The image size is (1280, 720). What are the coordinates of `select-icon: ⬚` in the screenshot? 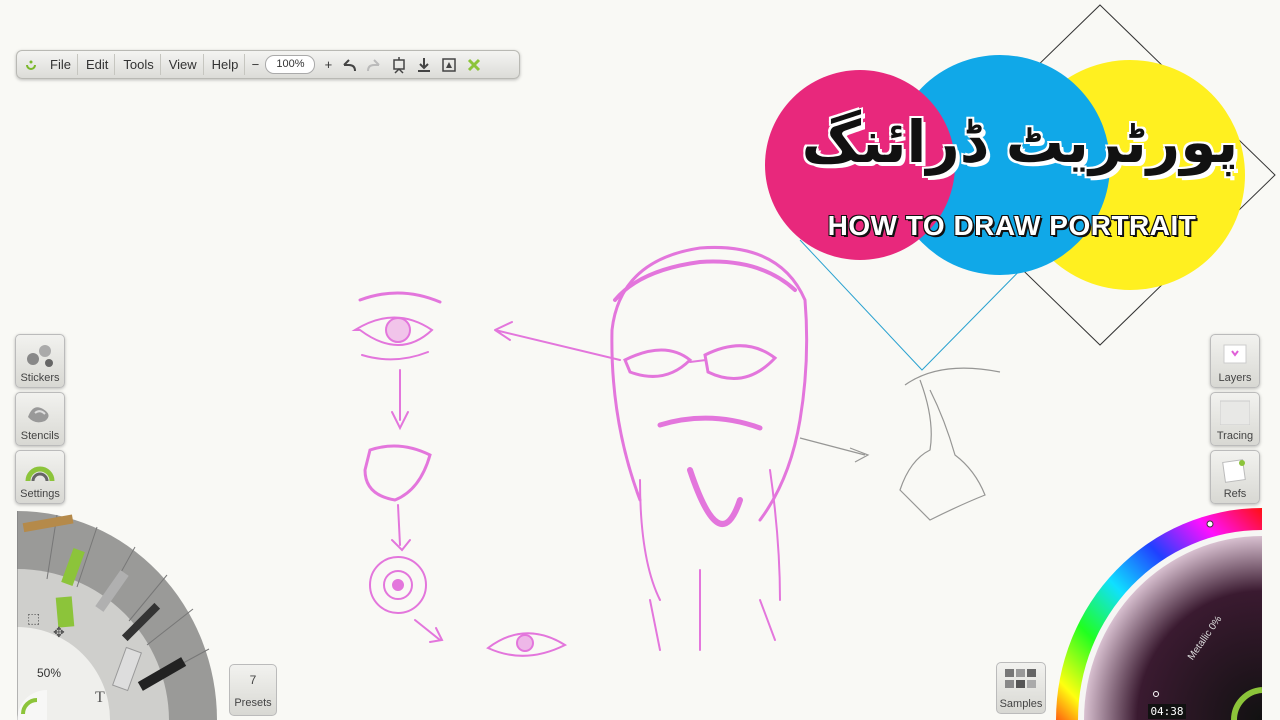 It's located at (33, 618).